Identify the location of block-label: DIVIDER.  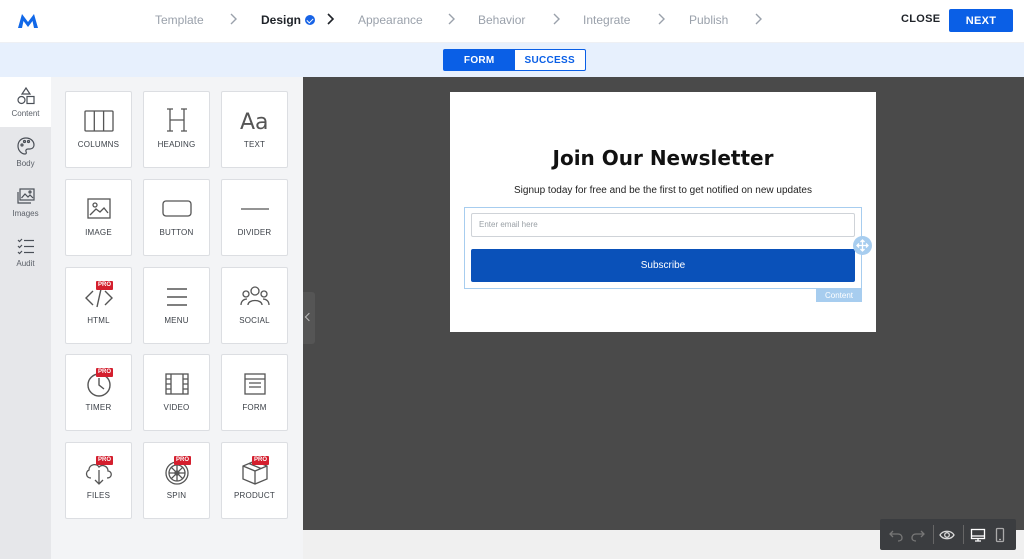
(254, 232).